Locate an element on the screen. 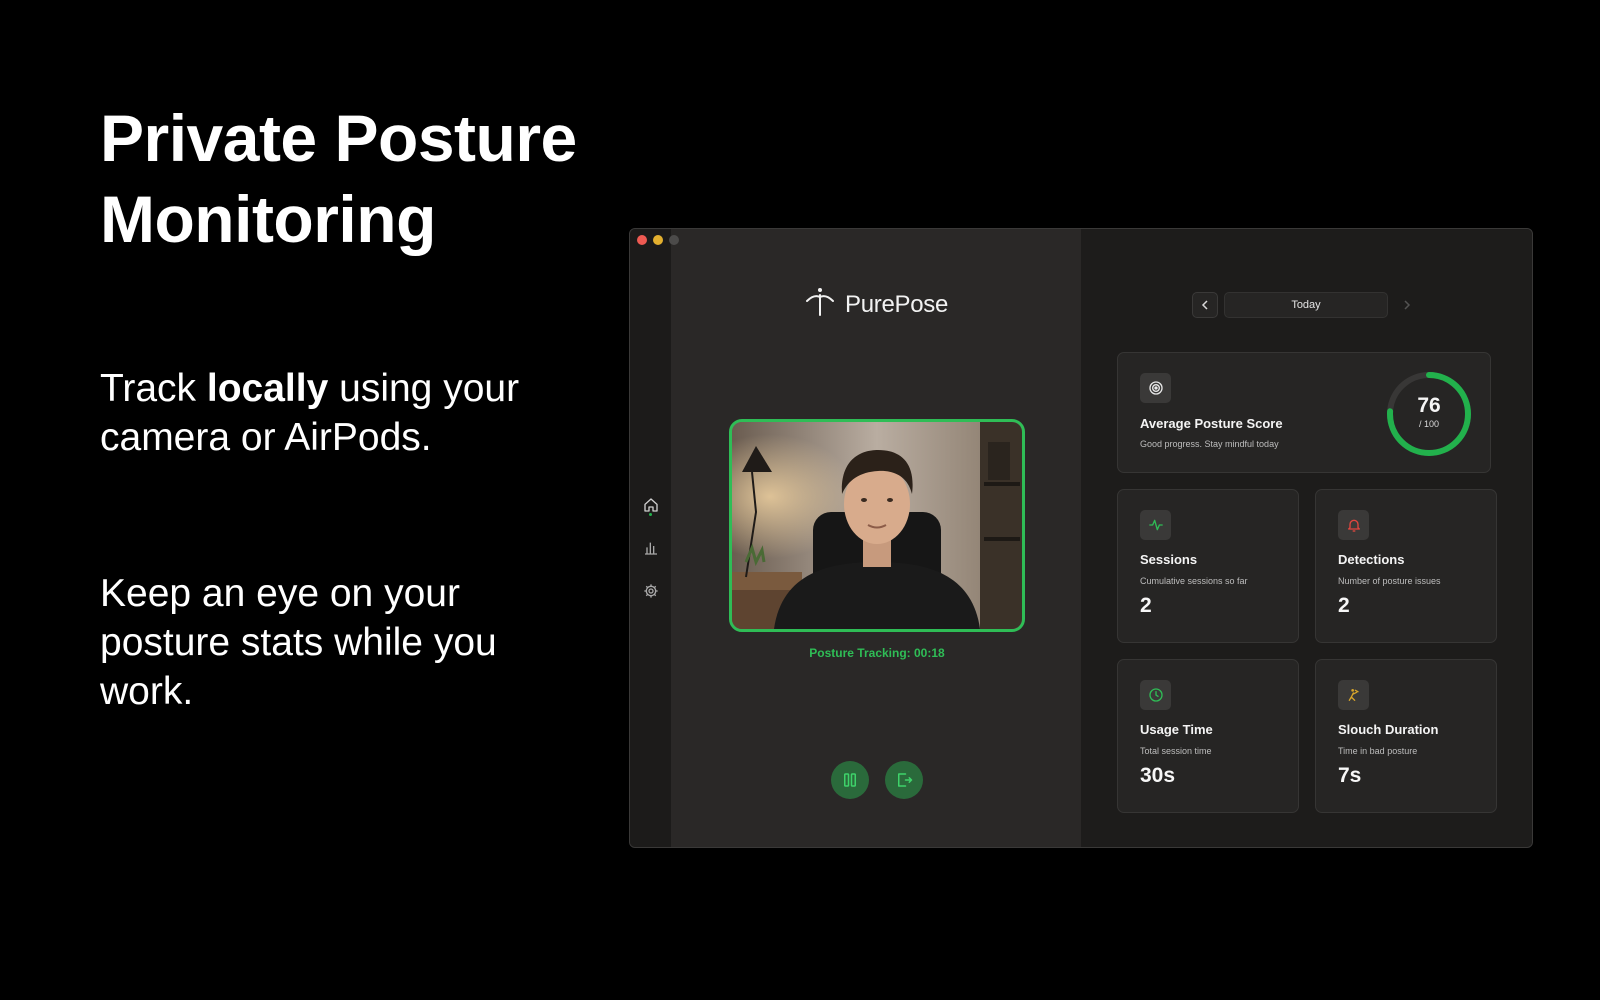  slouch-icon-box is located at coordinates (1353, 695).